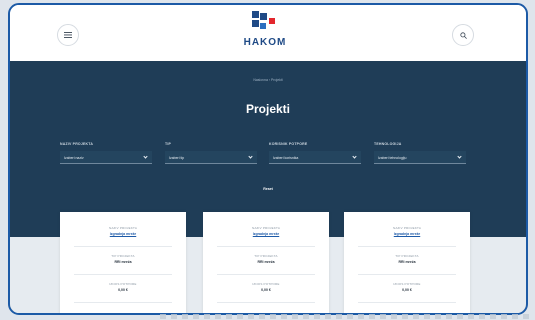  What do you see at coordinates (315, 157) in the screenshot?
I see `filter-select-beneficiary: Izaberi korisnika` at bounding box center [315, 157].